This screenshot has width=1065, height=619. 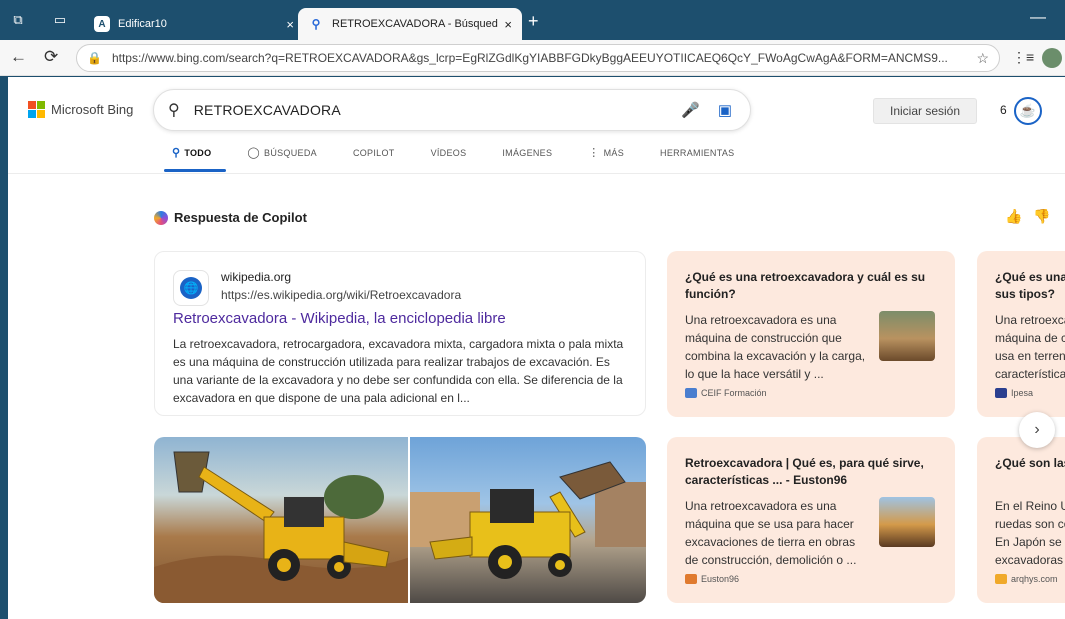 What do you see at coordinates (254, 153) in the screenshot?
I see `copilot-search-icon: ◯` at bounding box center [254, 153].